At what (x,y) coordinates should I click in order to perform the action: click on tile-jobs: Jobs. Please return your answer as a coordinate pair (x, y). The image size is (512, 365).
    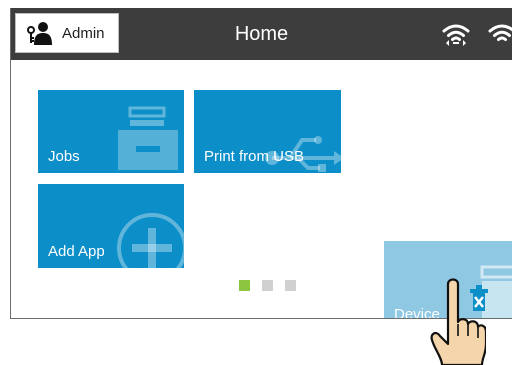
    Looking at the image, I should click on (111, 131).